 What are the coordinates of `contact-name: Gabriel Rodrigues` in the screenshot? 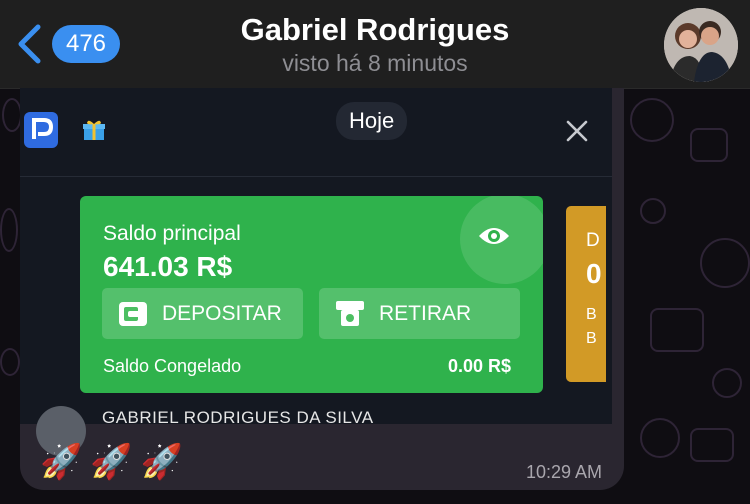 It's located at (375, 30).